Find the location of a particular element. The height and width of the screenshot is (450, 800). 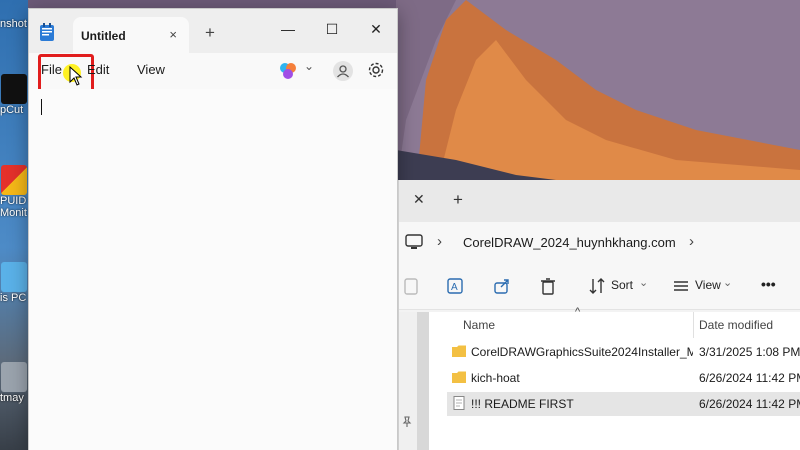

desktop-icon-cpuid: PUID Monit is located at coordinates (15, 192).